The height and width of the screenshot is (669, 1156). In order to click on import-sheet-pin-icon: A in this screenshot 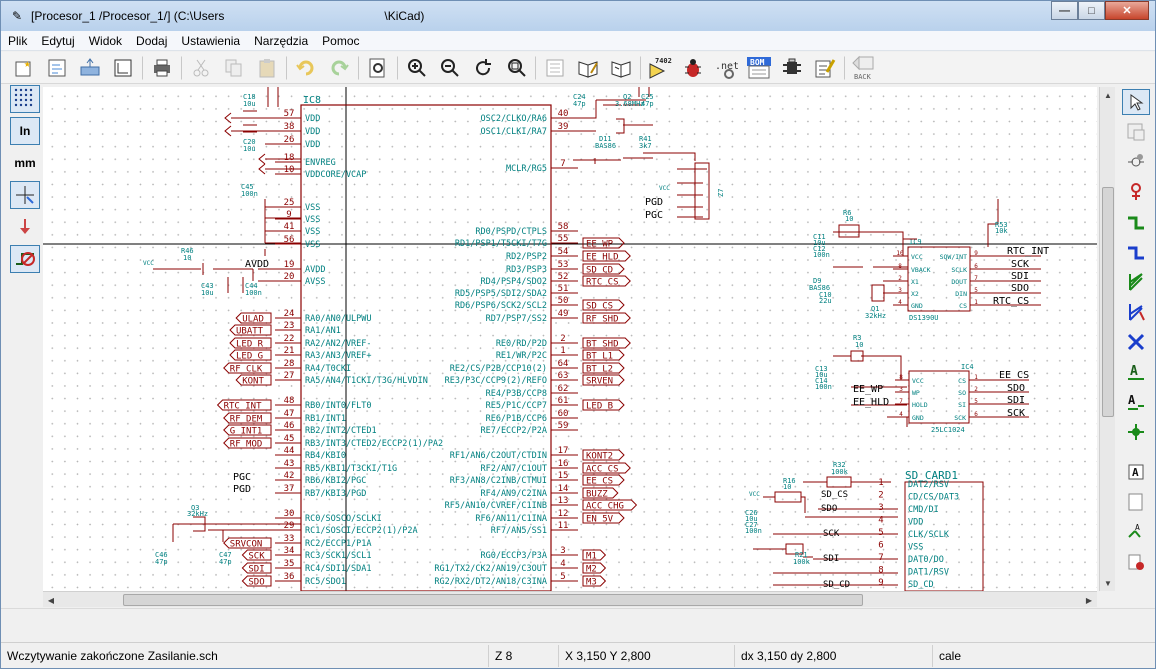, I will do `click(1136, 532)`.